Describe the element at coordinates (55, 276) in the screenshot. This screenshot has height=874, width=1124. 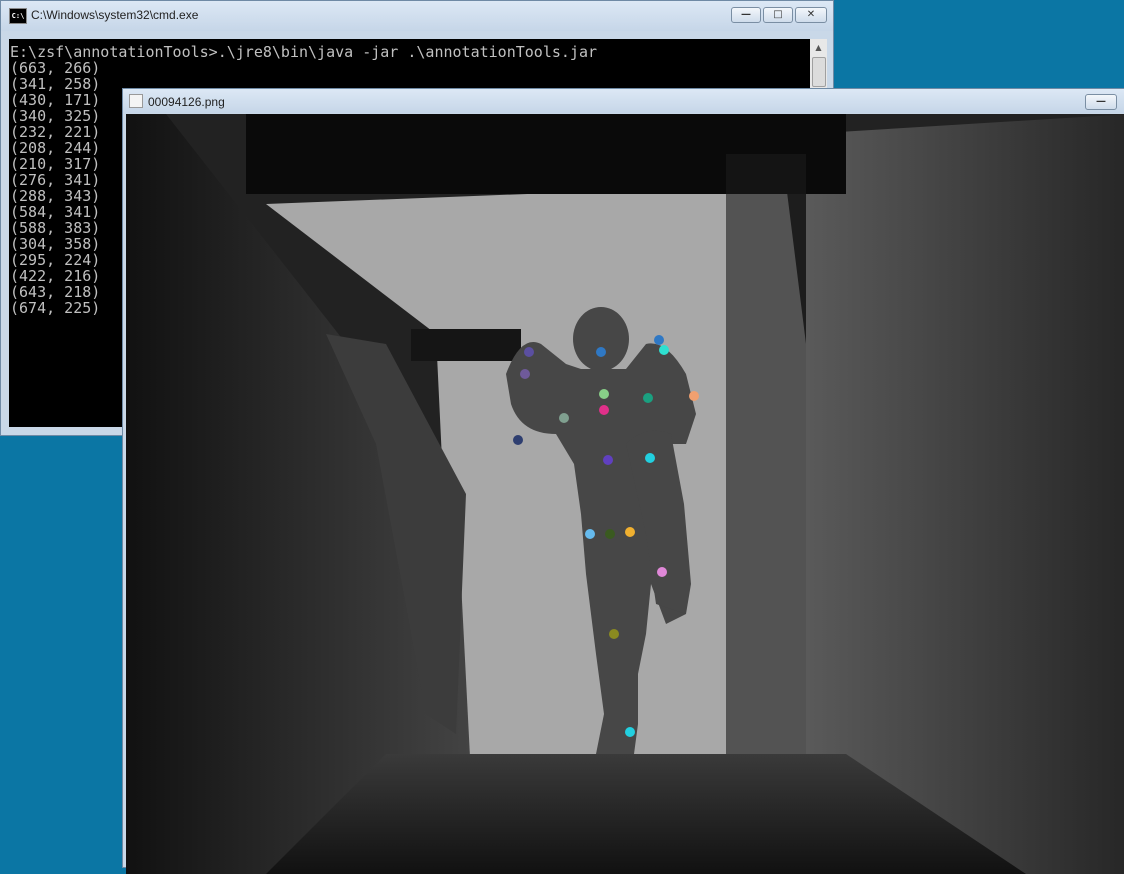
I see `cmd-output-line: (422, 216)` at that location.